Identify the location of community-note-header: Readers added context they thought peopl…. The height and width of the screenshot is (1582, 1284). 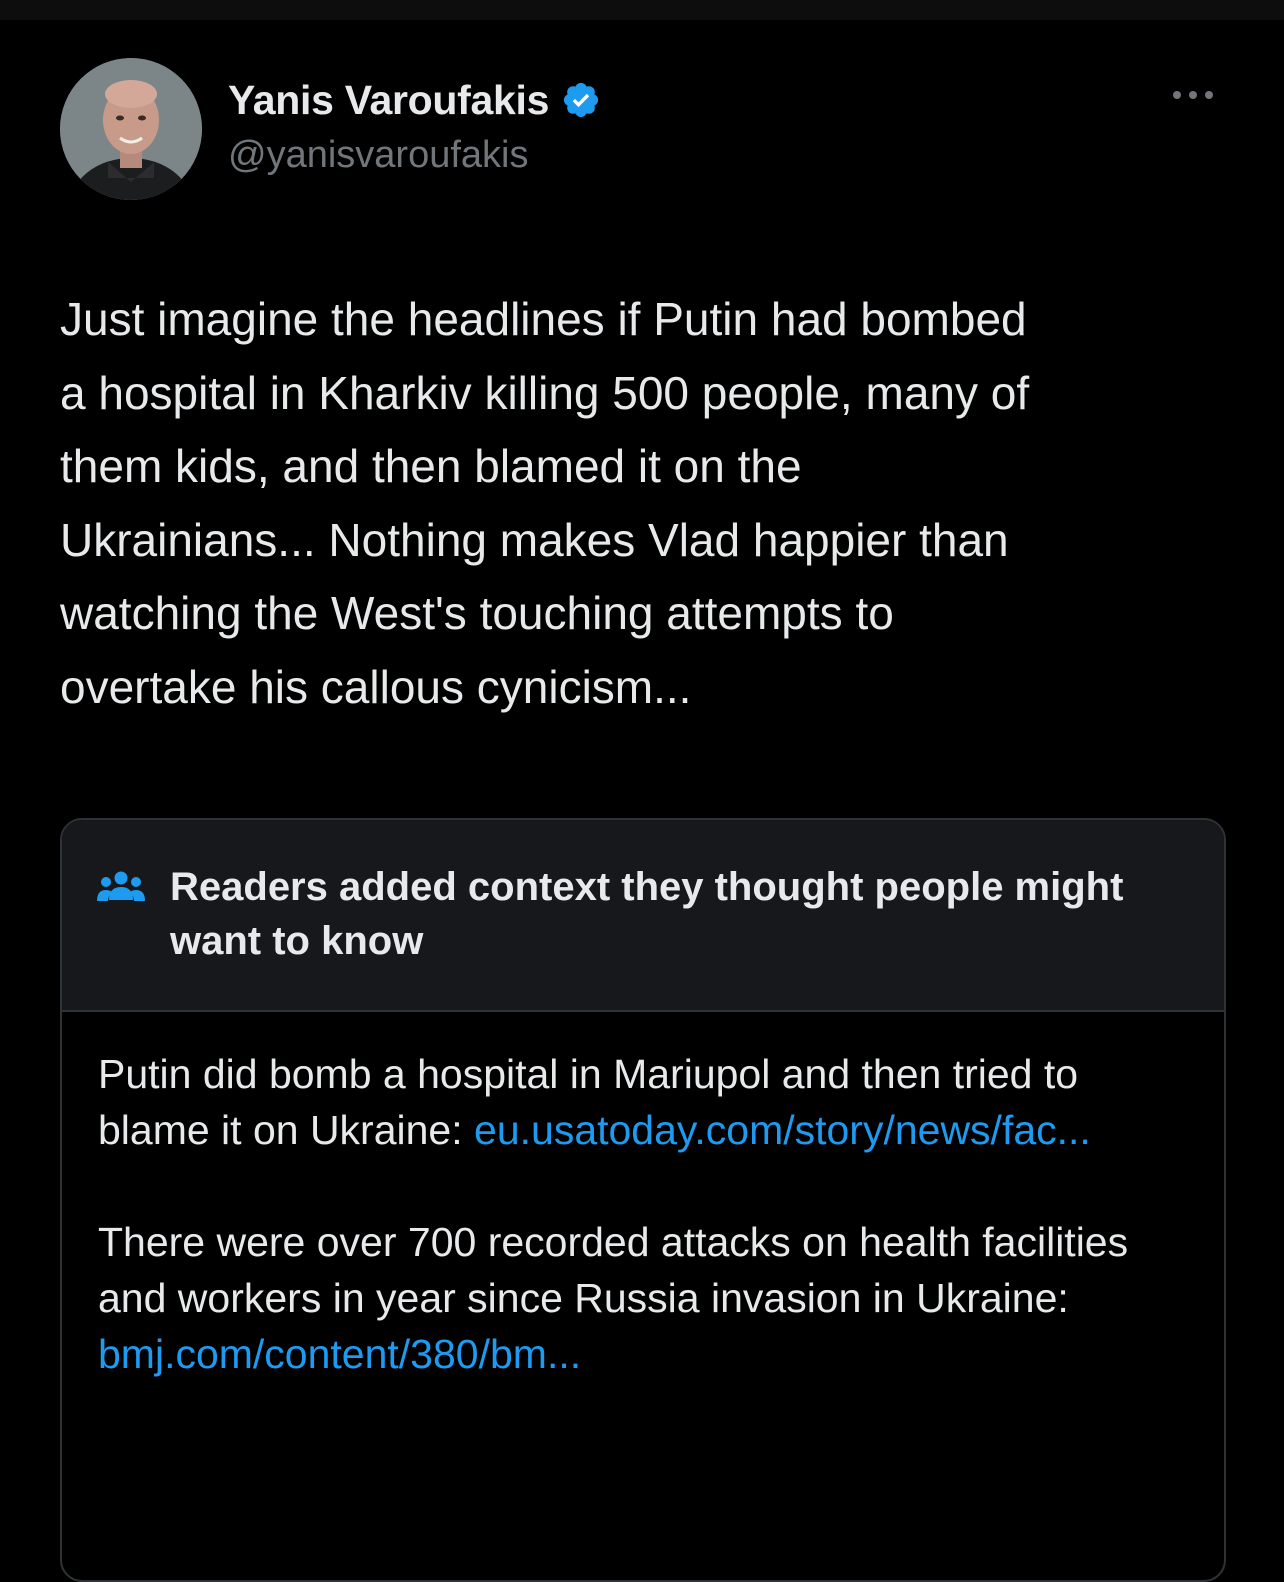
(643, 916).